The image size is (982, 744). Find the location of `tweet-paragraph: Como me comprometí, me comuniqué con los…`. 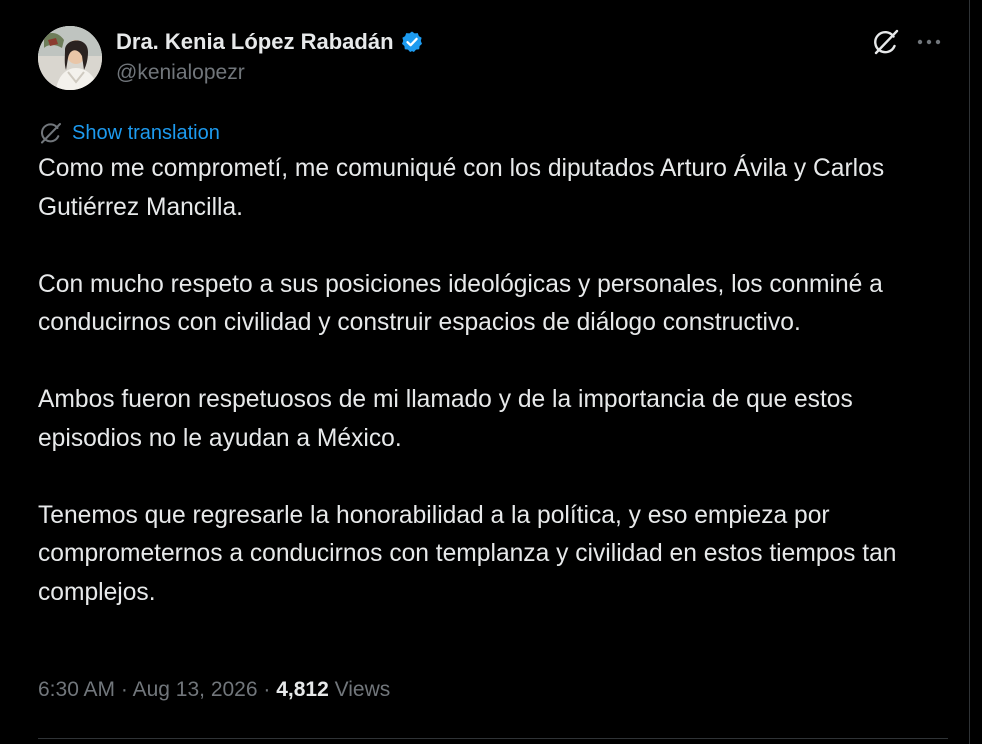

tweet-paragraph: Como me comprometí, me comuniqué con los… is located at coordinates (461, 188).